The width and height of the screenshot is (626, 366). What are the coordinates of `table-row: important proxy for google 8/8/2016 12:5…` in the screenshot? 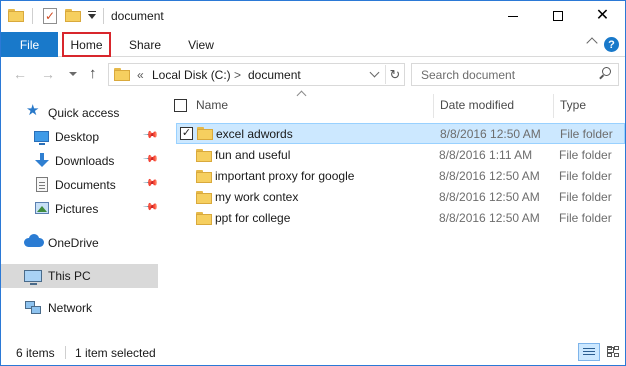 It's located at (400, 176).